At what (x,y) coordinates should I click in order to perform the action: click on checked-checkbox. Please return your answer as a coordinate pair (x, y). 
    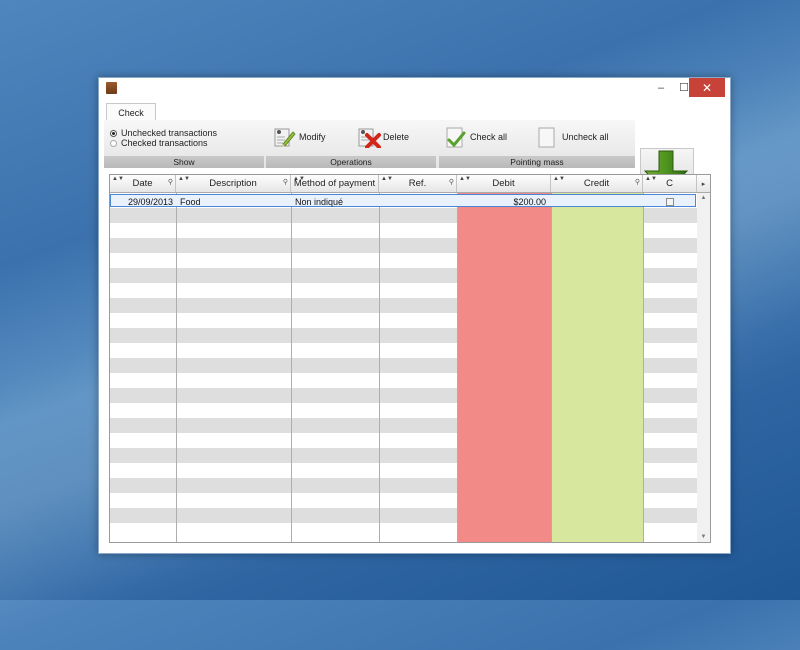
    Looking at the image, I should click on (670, 202).